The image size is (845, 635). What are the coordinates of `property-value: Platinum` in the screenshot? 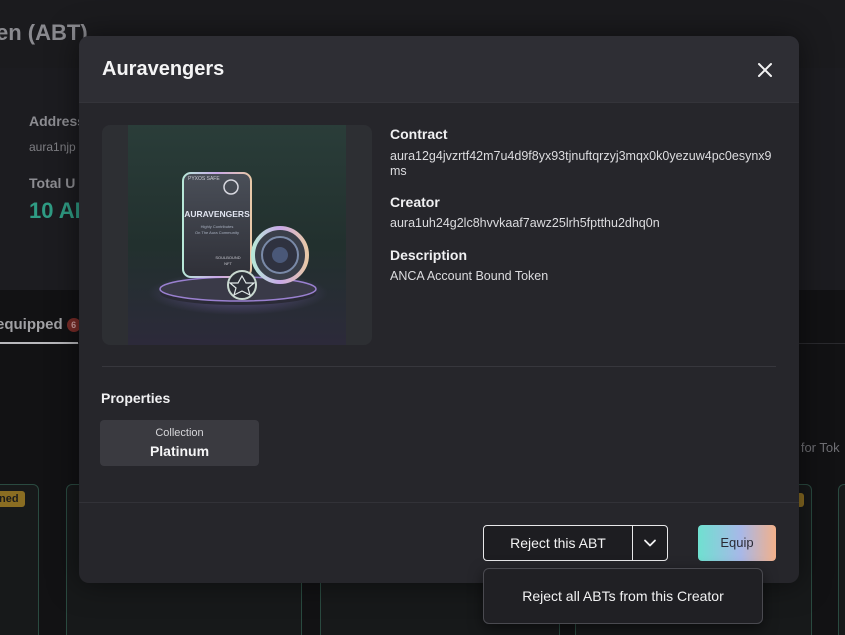 It's located at (179, 451).